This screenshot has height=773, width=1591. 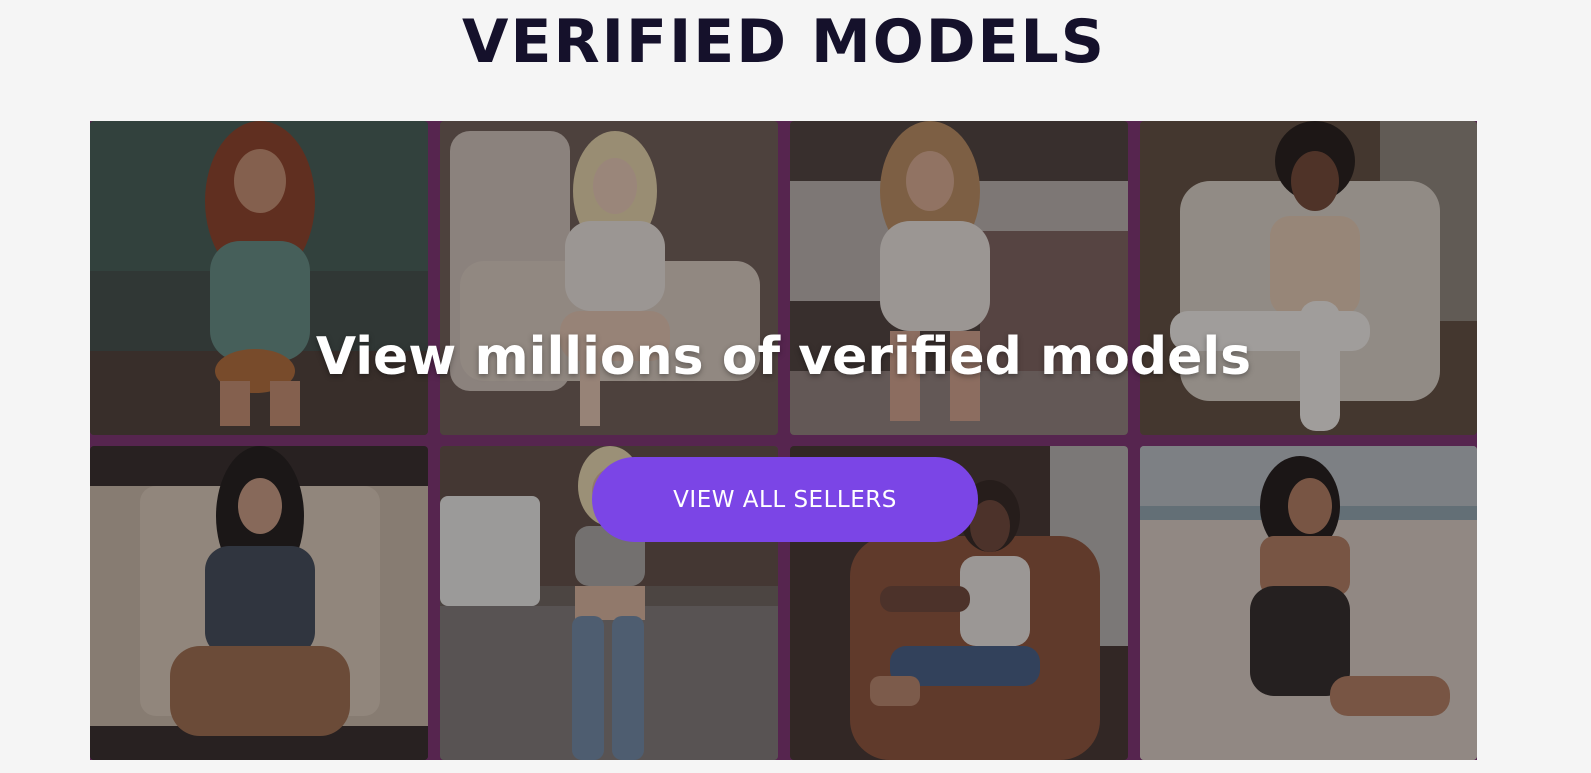 I want to click on view-all-sellers-button: VIEW ALL SELLERS, so click(x=785, y=499).